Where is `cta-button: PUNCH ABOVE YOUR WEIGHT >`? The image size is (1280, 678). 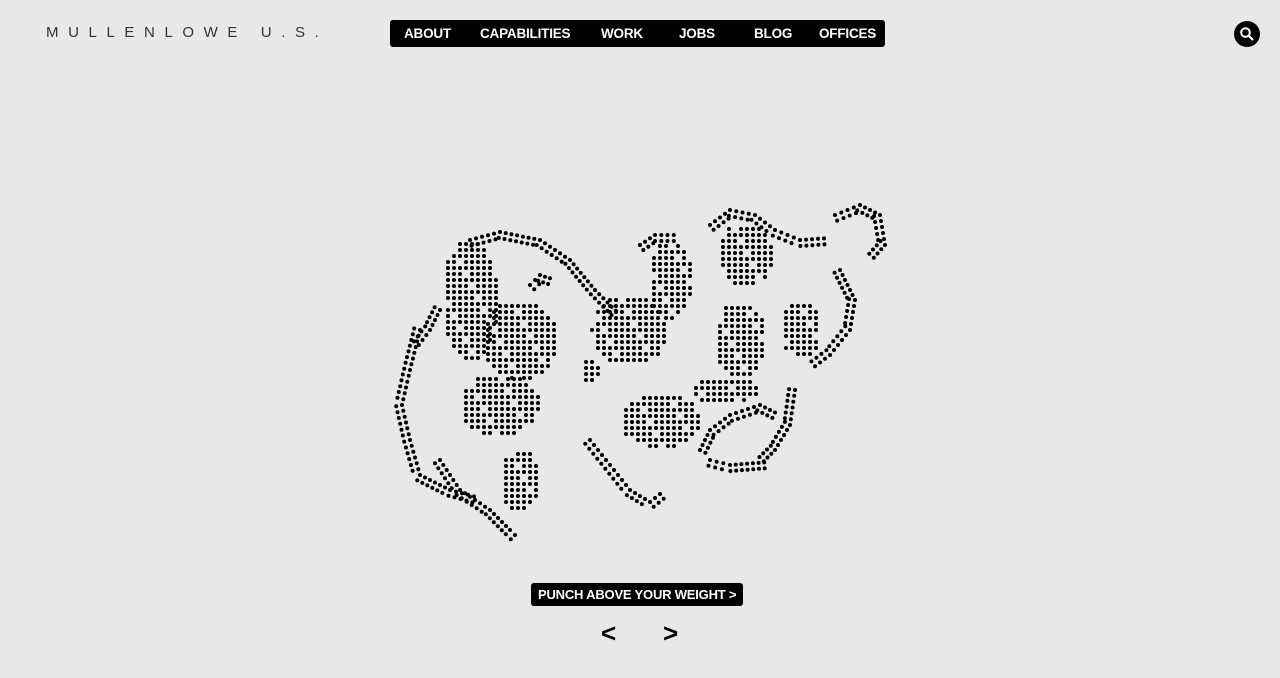 cta-button: PUNCH ABOVE YOUR WEIGHT > is located at coordinates (637, 594).